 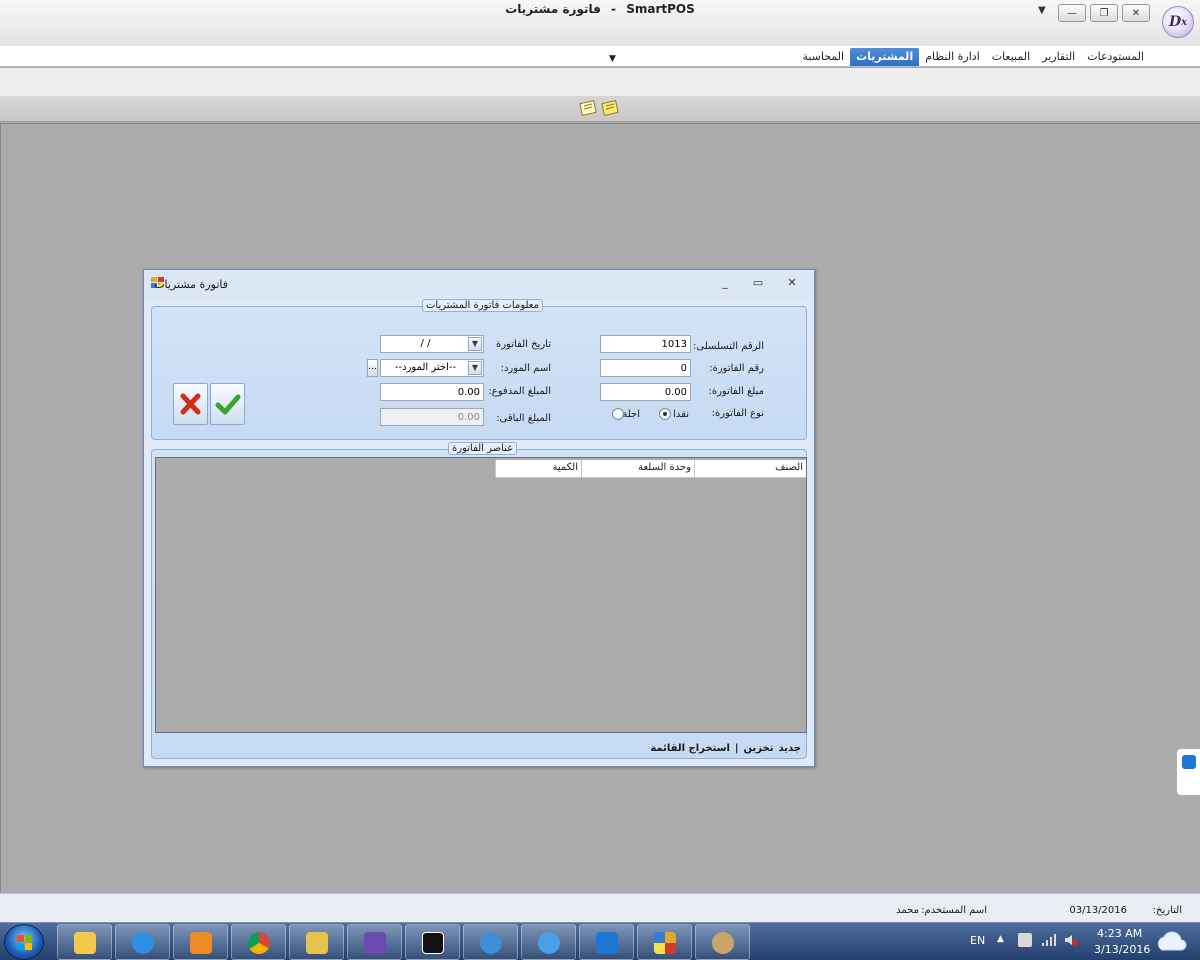 What do you see at coordinates (553, 9) in the screenshot?
I see `window-title-doc: فاتورة مشتريات` at bounding box center [553, 9].